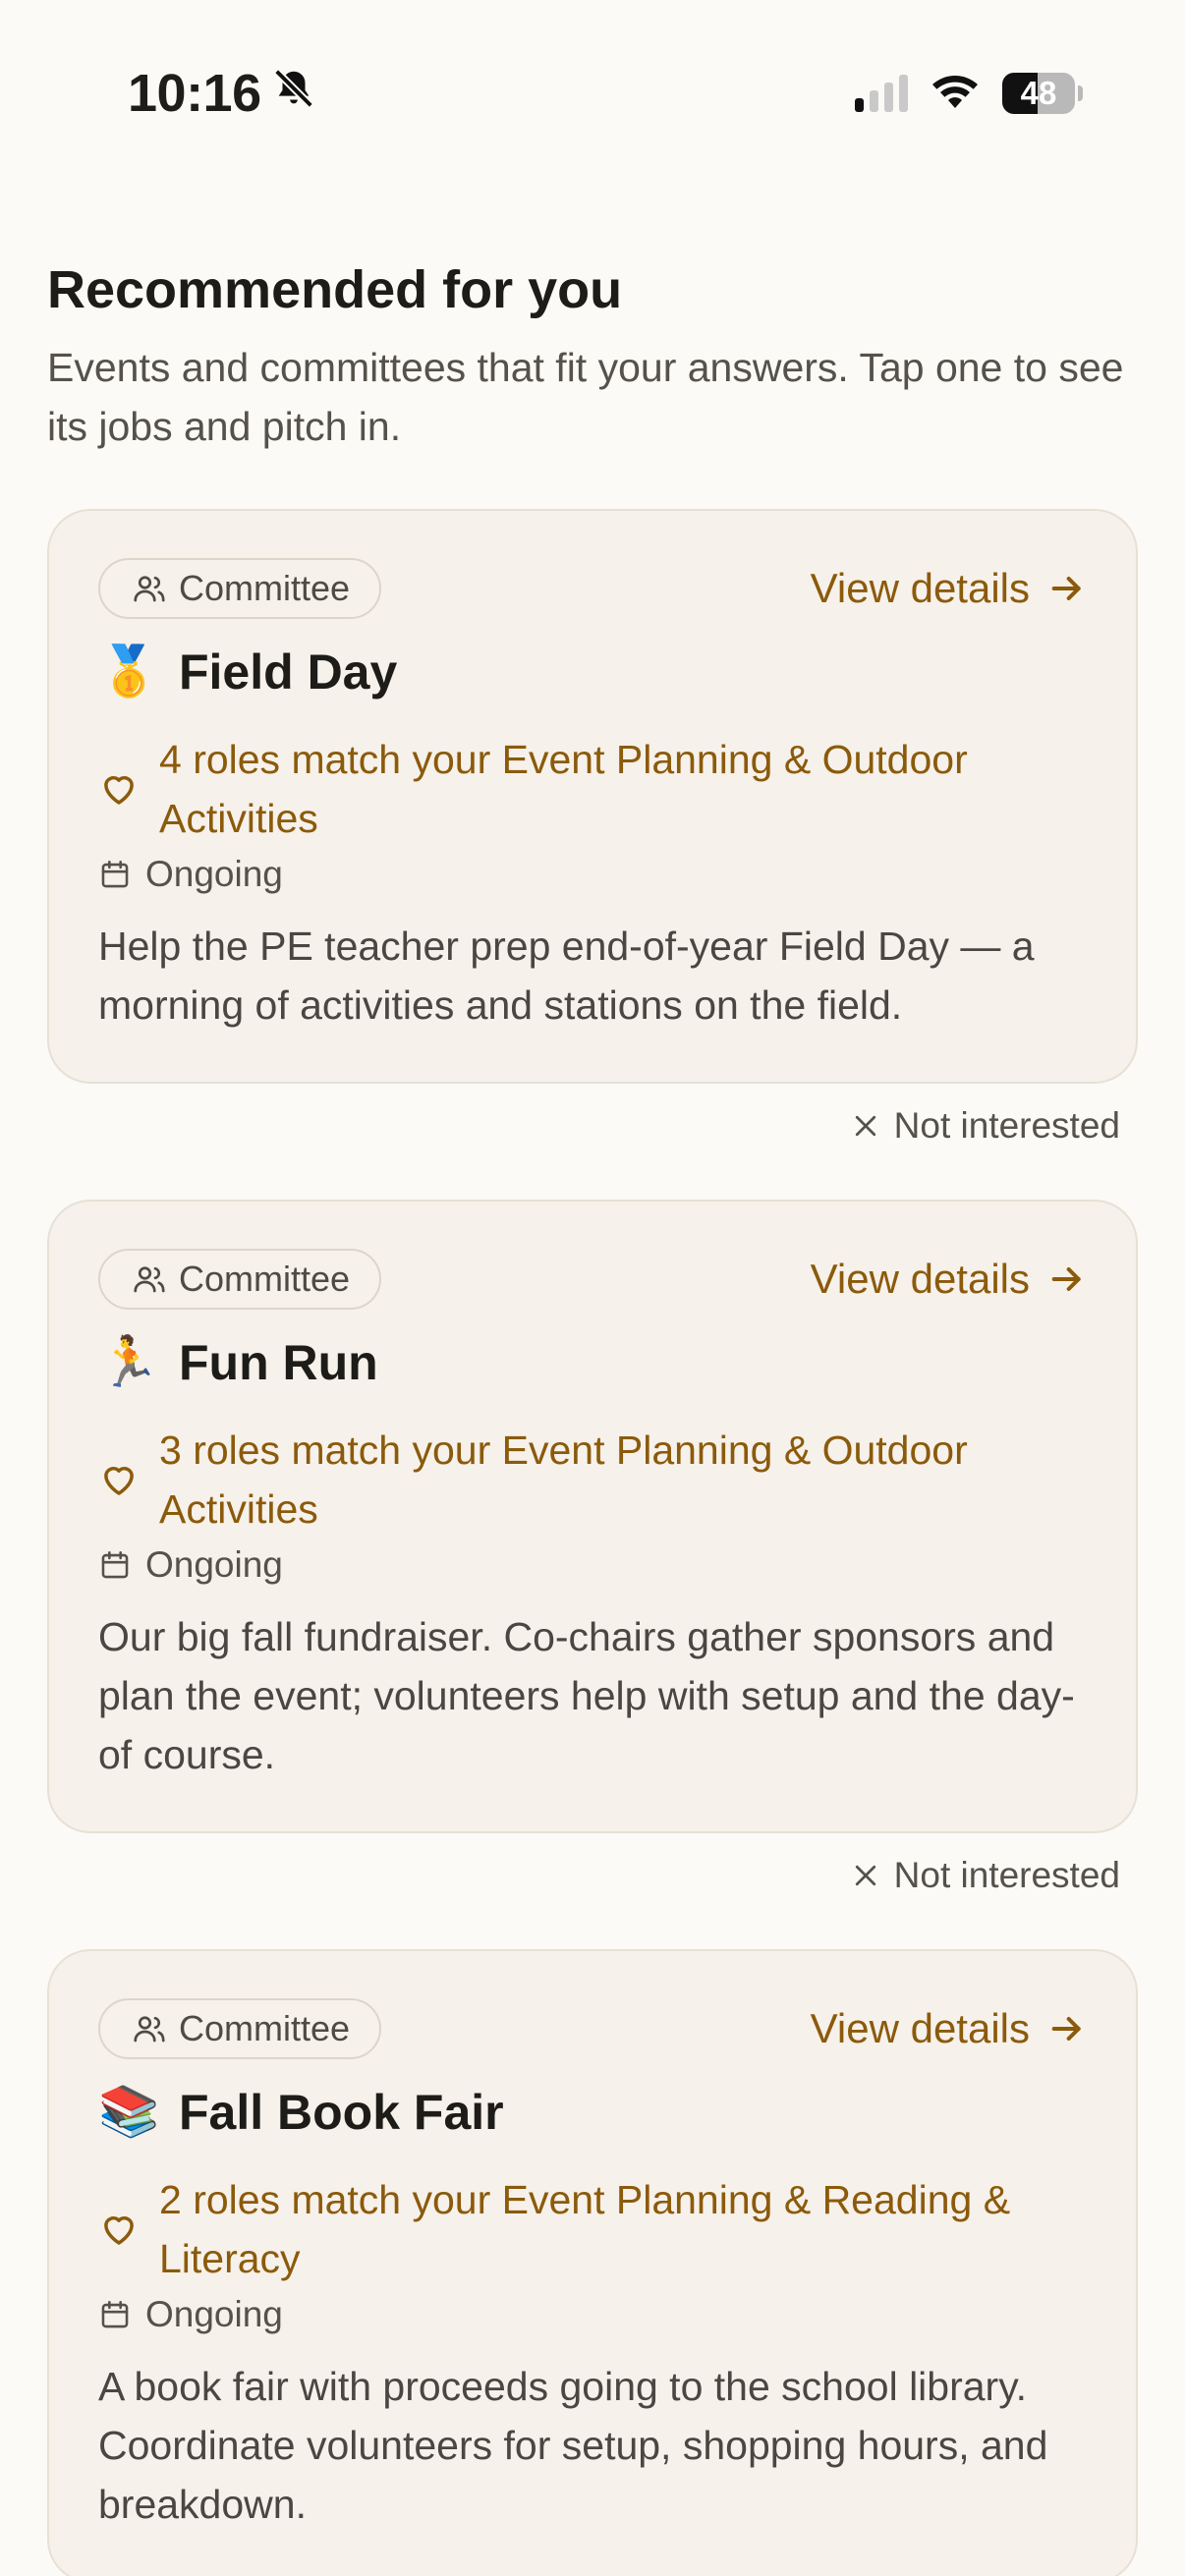 Image resolution: width=1185 pixels, height=2576 pixels. What do you see at coordinates (956, 93) in the screenshot?
I see `wifi-icon` at bounding box center [956, 93].